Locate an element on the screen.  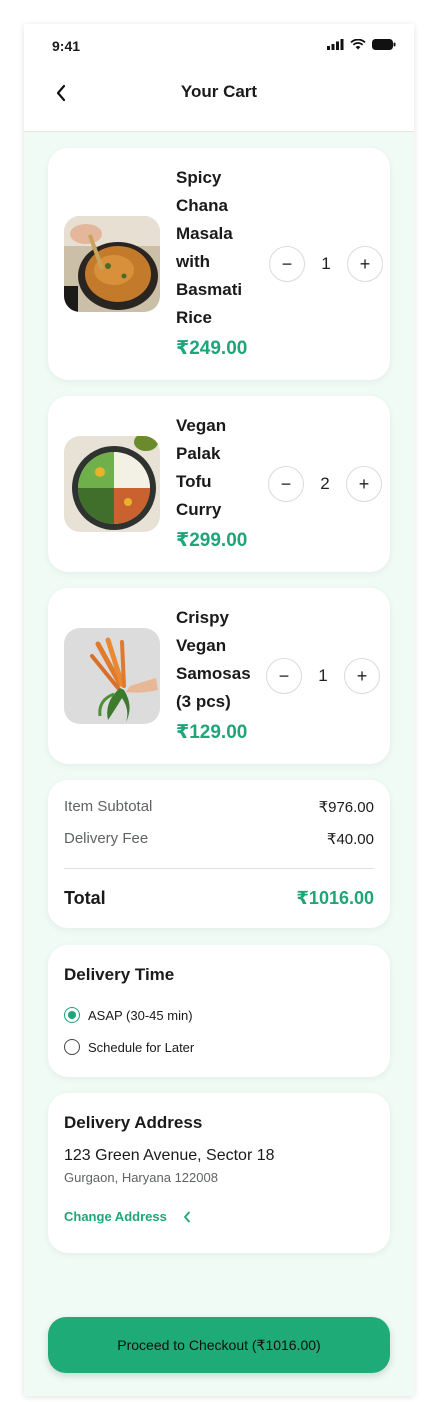
status-icons is located at coordinates (361, 44).